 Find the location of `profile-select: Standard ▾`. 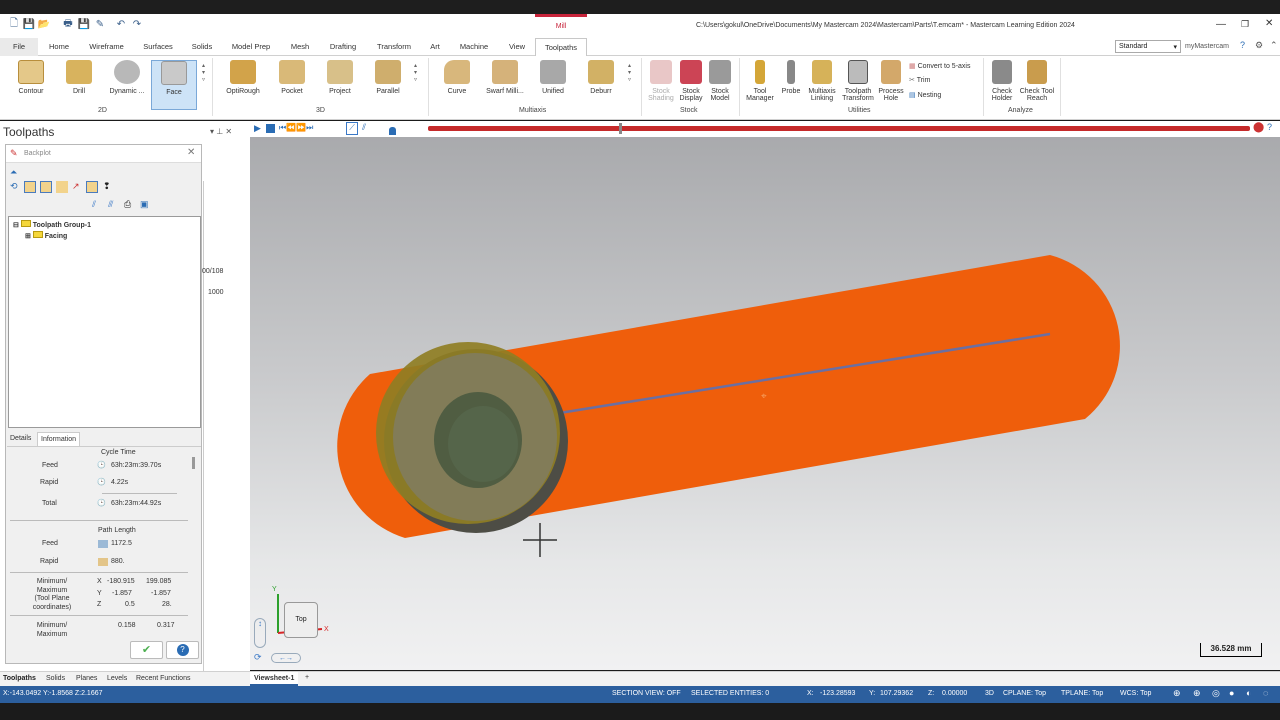

profile-select: Standard ▾ is located at coordinates (1148, 46).